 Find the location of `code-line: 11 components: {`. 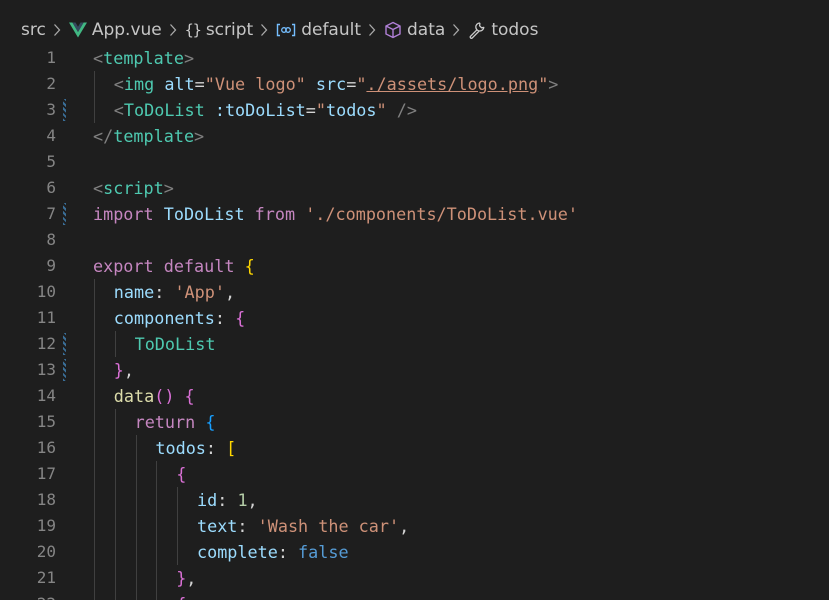

code-line: 11 components: { is located at coordinates (414, 318).